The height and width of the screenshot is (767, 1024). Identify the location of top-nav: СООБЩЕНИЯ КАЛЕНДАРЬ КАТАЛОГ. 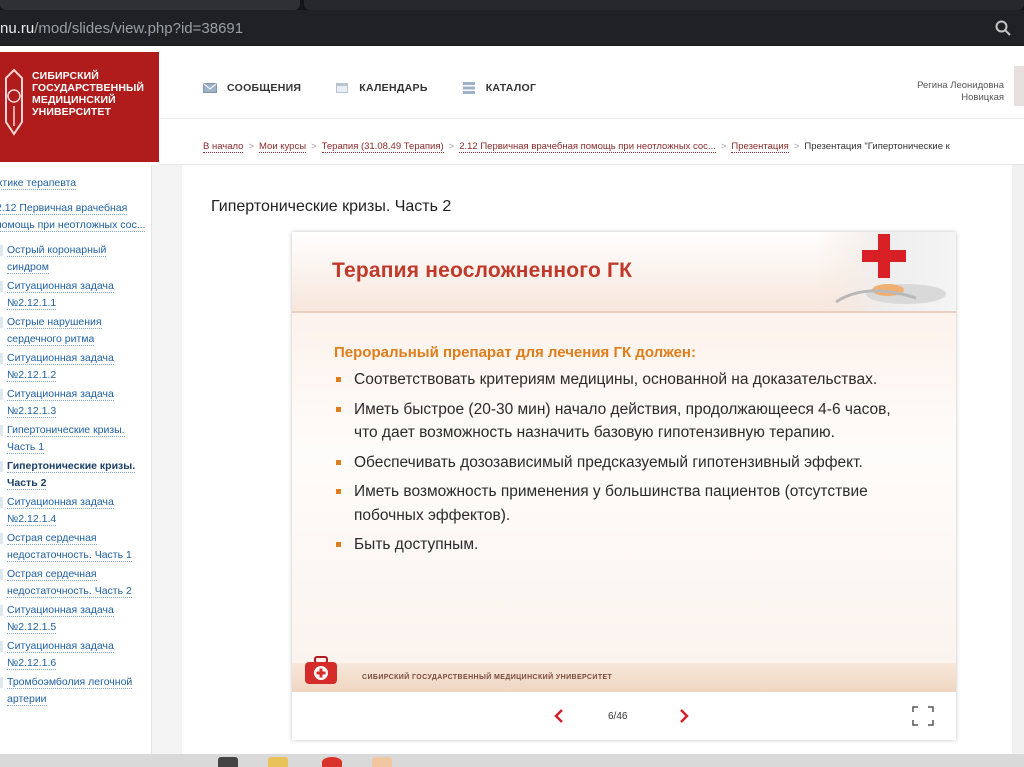
(369, 88).